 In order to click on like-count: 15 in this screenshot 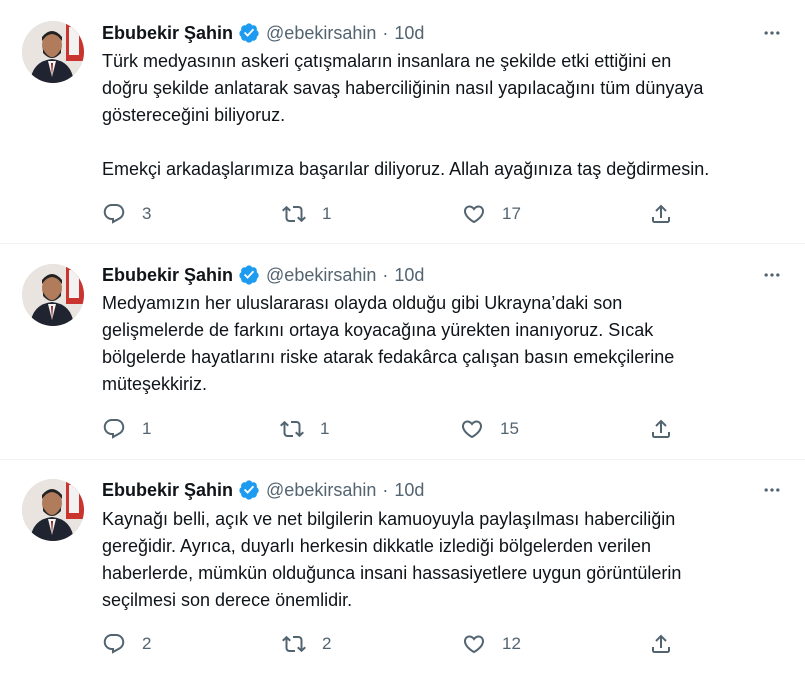, I will do `click(509, 428)`.